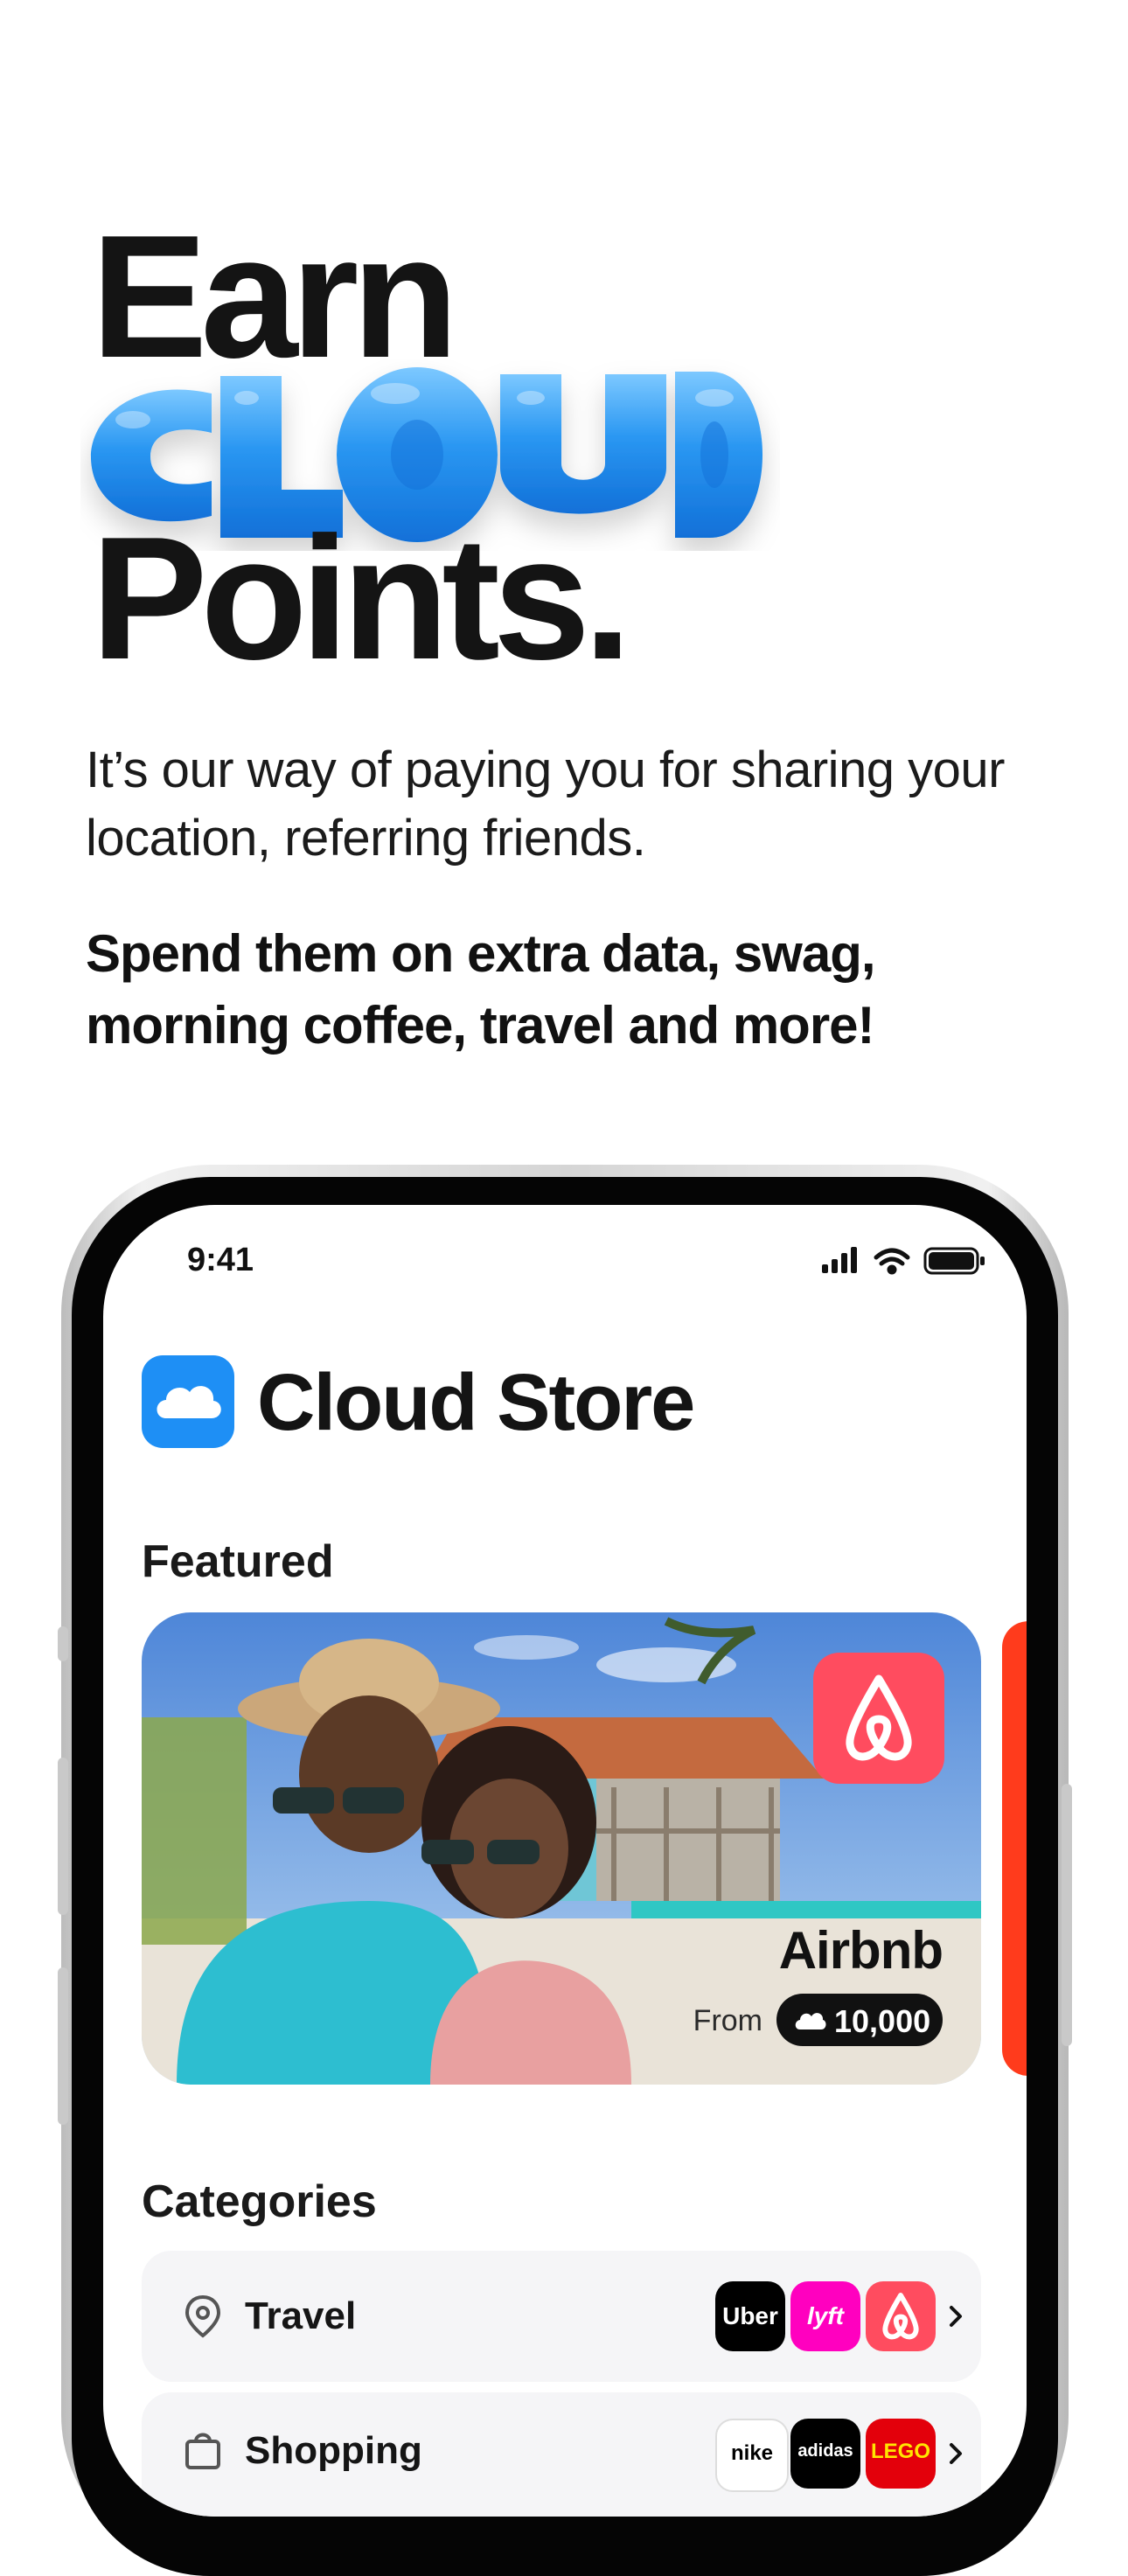  What do you see at coordinates (561, 1848) in the screenshot?
I see `featured-card-airbnb: Airbnb From 10,000` at bounding box center [561, 1848].